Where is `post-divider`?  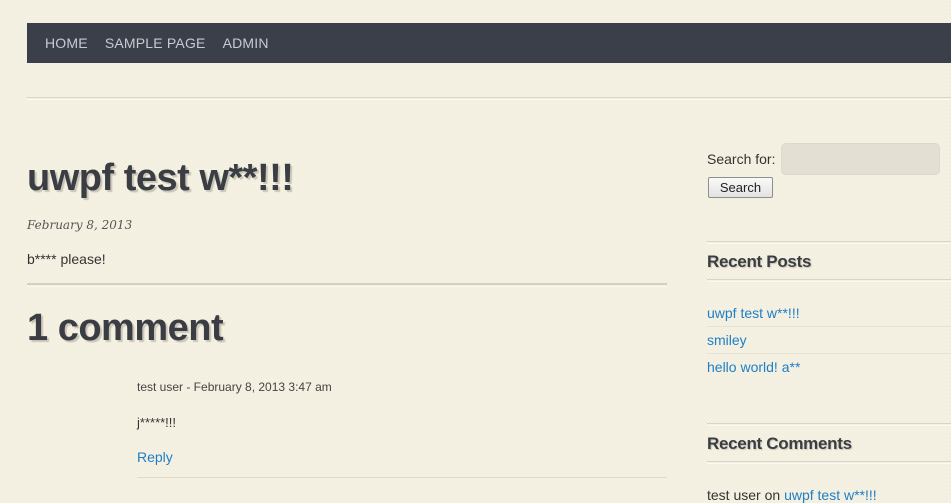
post-divider is located at coordinates (347, 285).